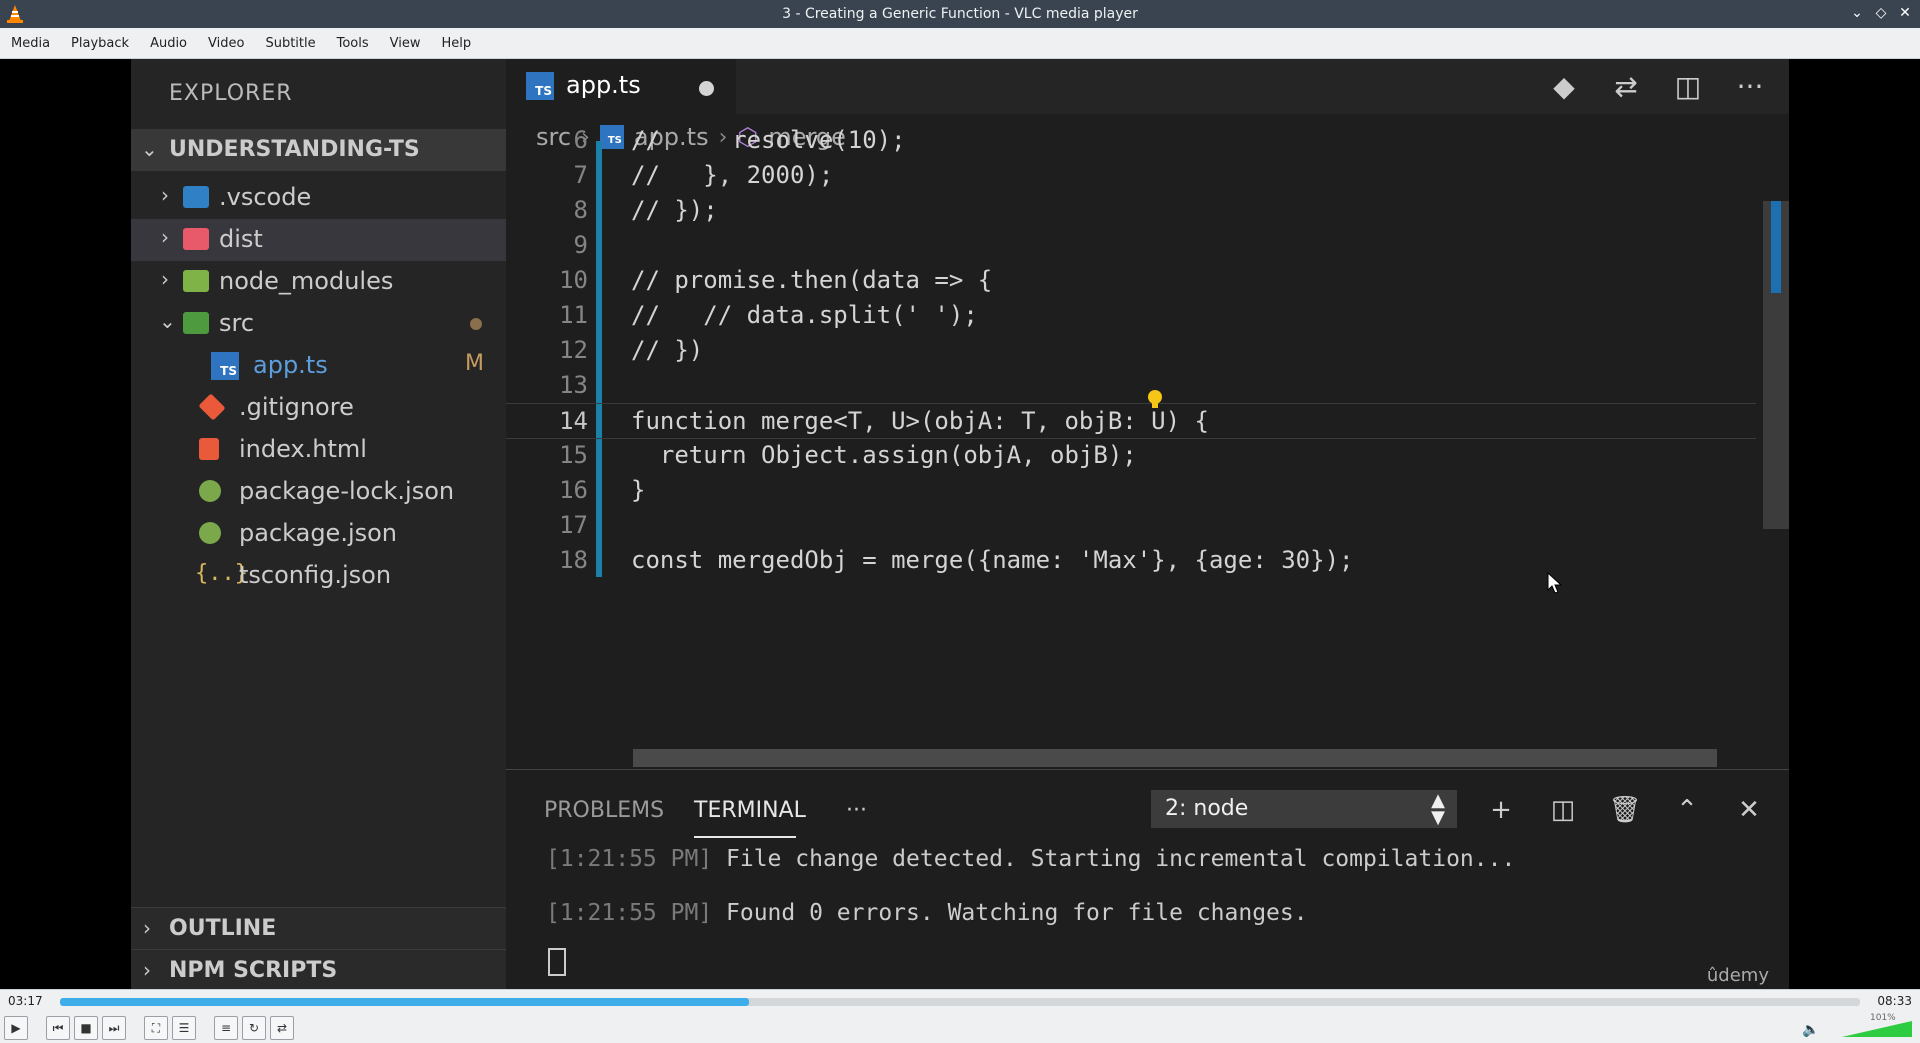  I want to click on tab-problems: PROBLEMS, so click(604, 810).